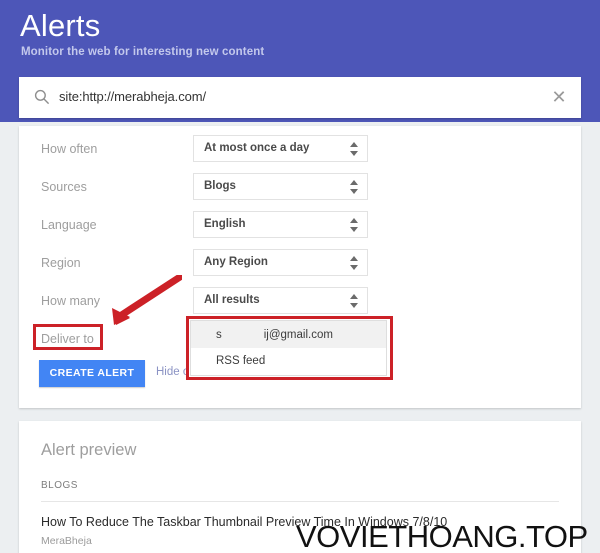  Describe the element at coordinates (442, 536) in the screenshot. I see `watermark: VOVIETHOANG.TOP` at that location.